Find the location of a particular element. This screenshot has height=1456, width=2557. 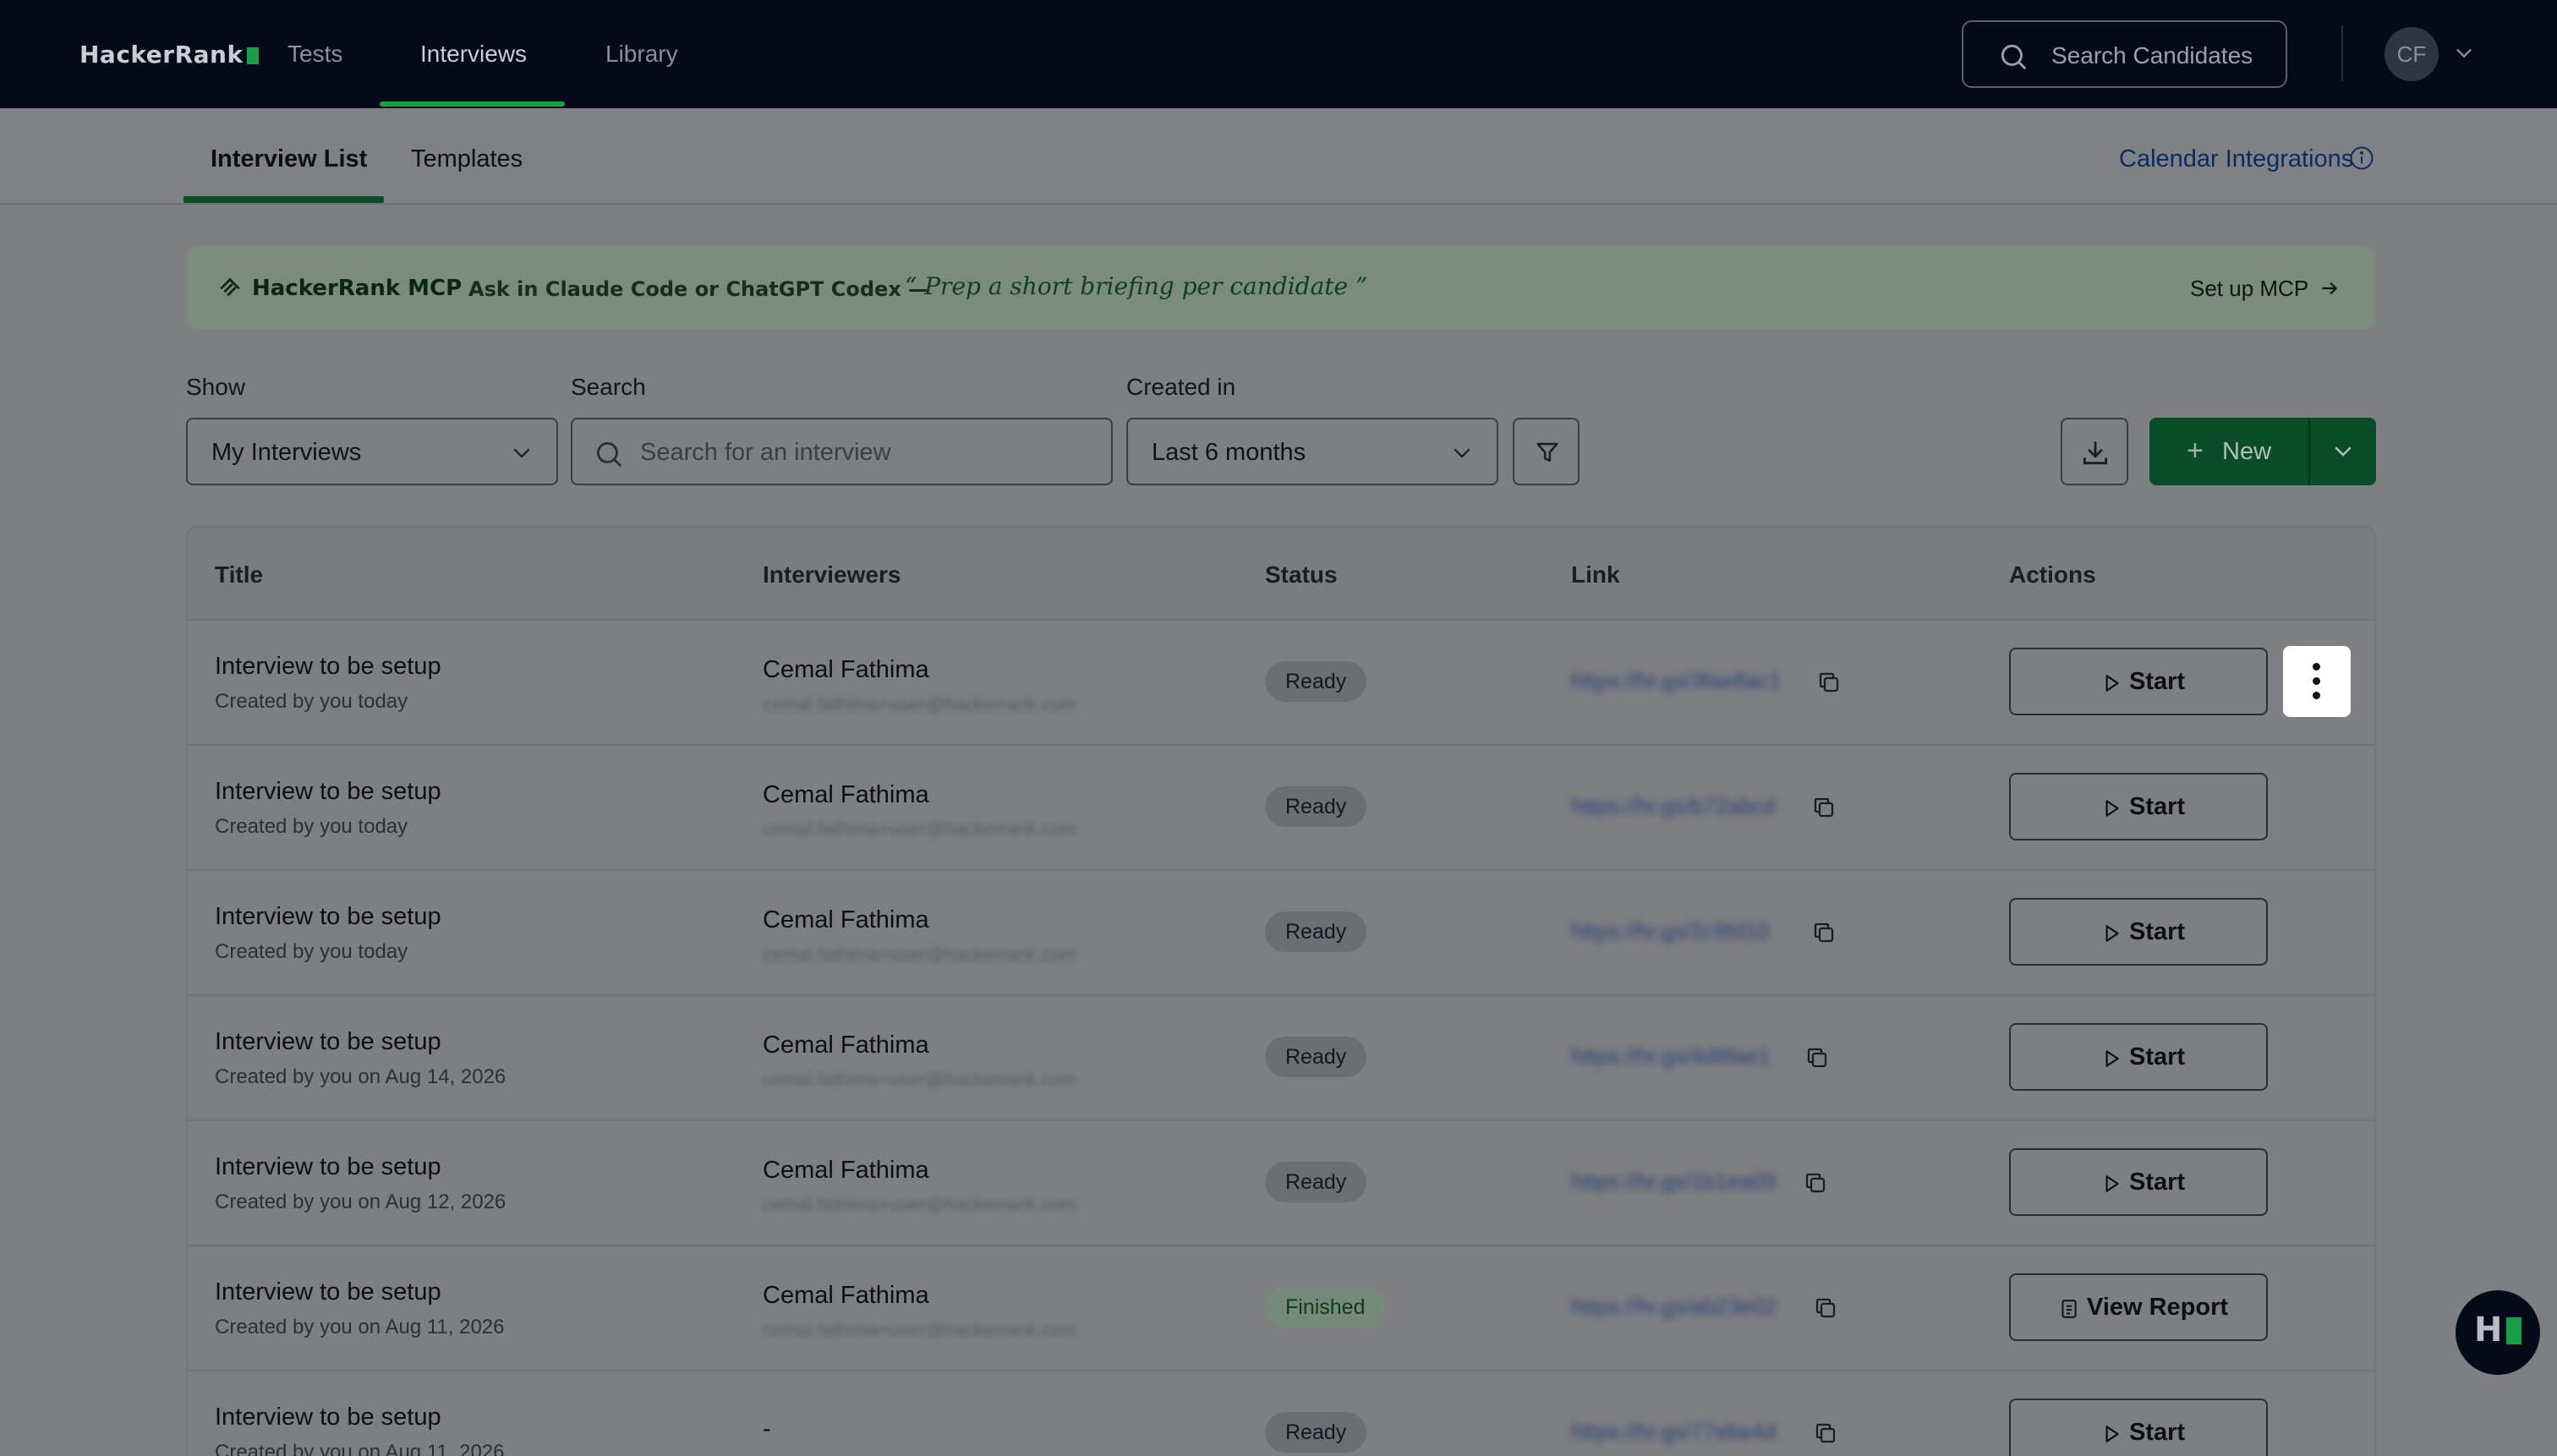

nav-link-library: Library is located at coordinates (641, 55).